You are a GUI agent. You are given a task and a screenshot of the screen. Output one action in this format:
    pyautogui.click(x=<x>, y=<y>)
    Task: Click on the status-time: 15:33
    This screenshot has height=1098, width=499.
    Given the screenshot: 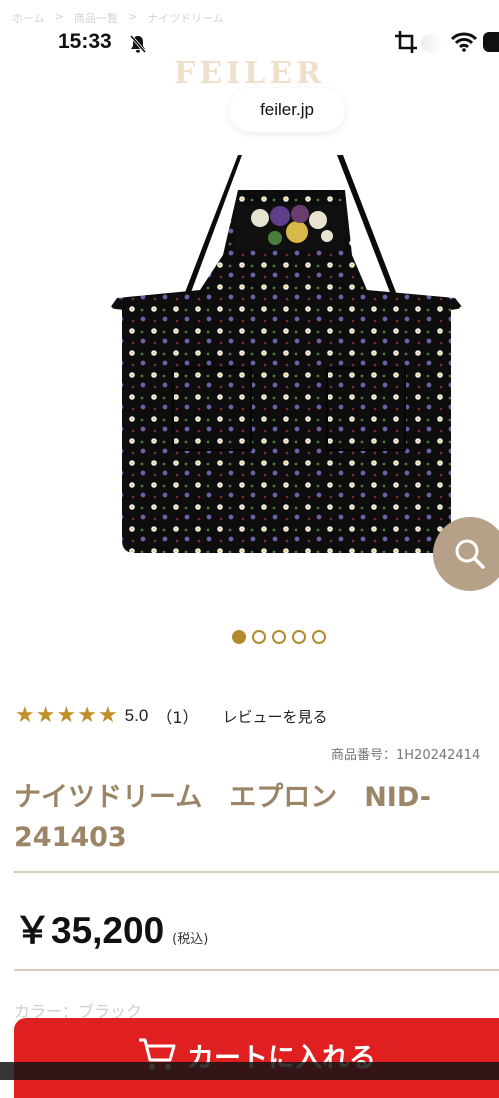 What is the action you would take?
    pyautogui.click(x=85, y=41)
    